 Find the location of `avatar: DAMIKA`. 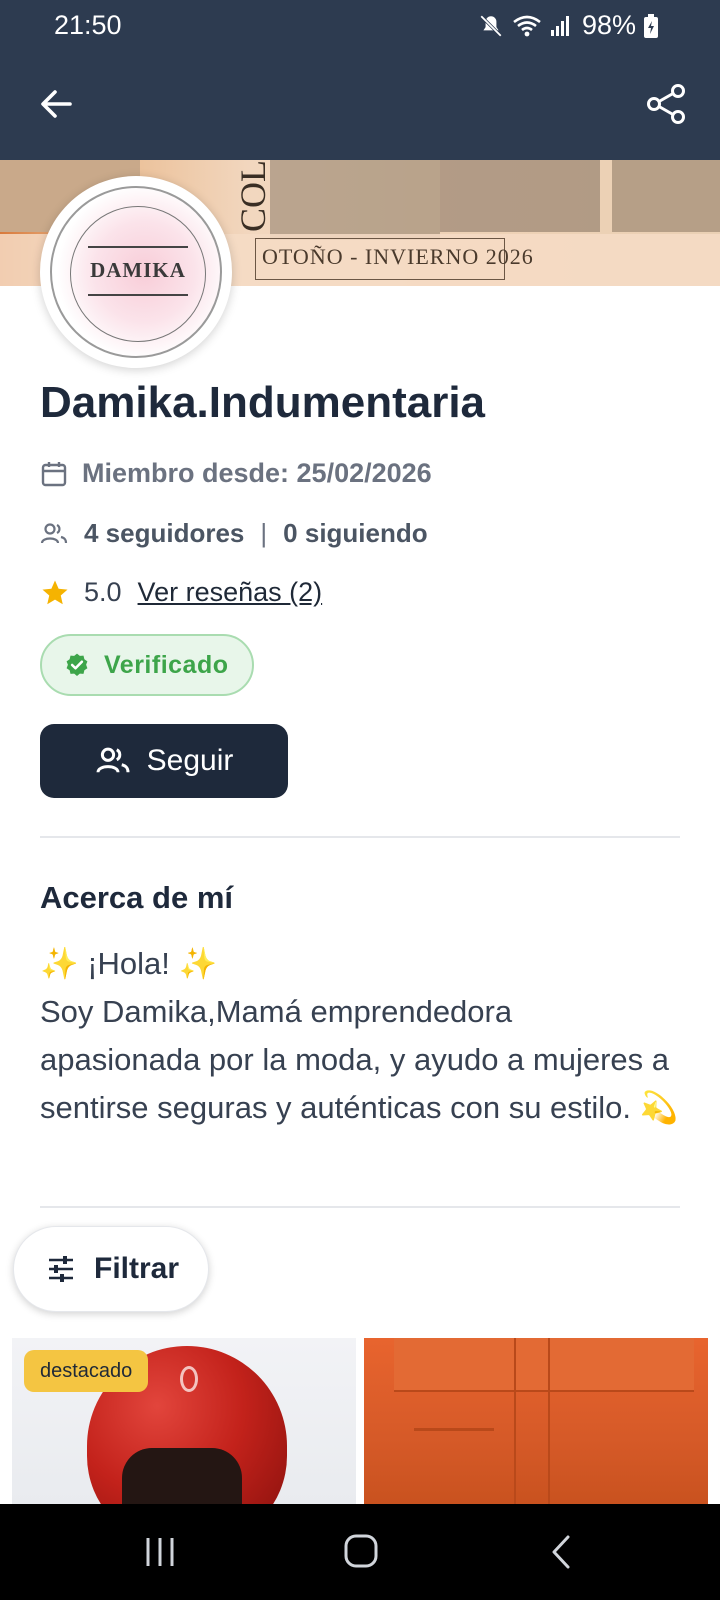

avatar: DAMIKA is located at coordinates (136, 272).